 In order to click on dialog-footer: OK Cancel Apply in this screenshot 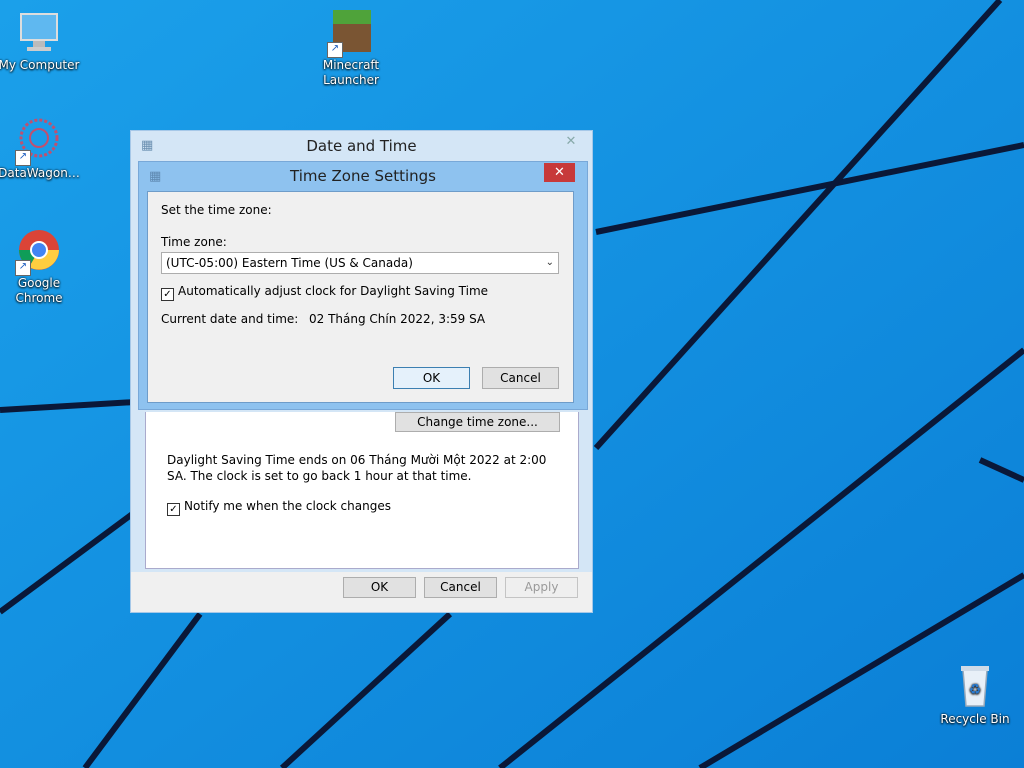, I will do `click(361, 592)`.